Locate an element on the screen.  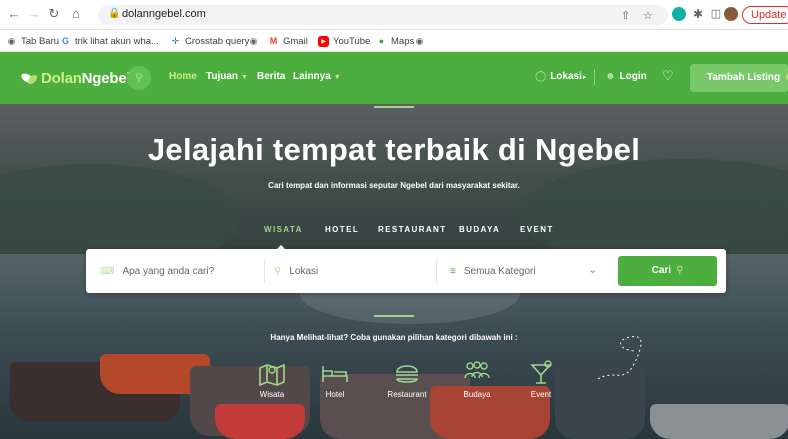
google-icon: G is located at coordinates (65, 41).